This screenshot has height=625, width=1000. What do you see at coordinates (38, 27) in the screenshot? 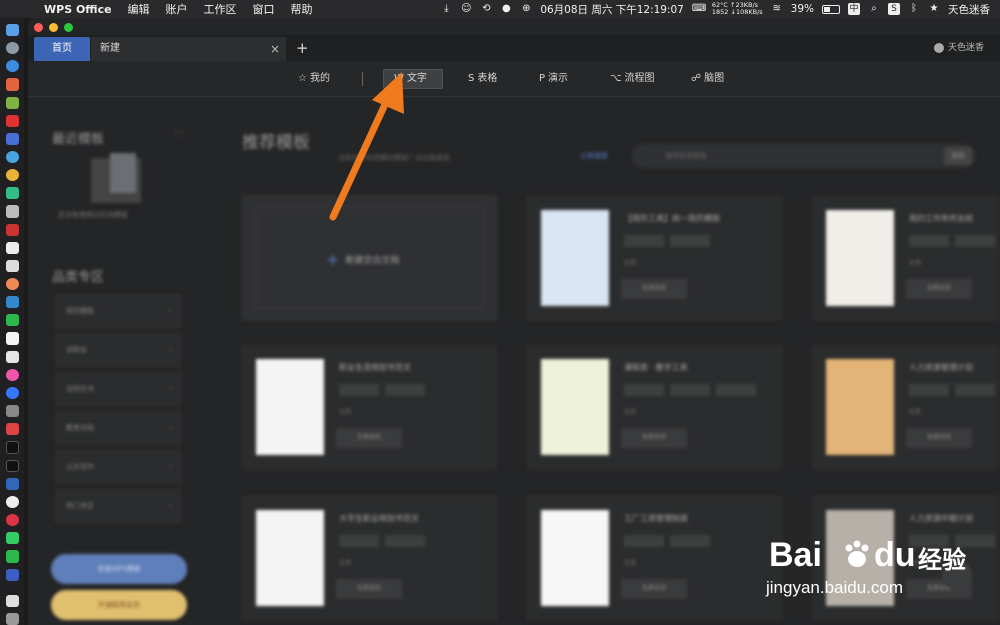
I see `close-window-icon` at bounding box center [38, 27].